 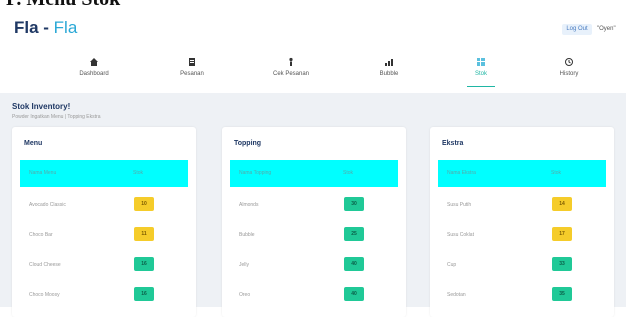 I want to click on brand-sub: Fla, so click(x=65, y=27).